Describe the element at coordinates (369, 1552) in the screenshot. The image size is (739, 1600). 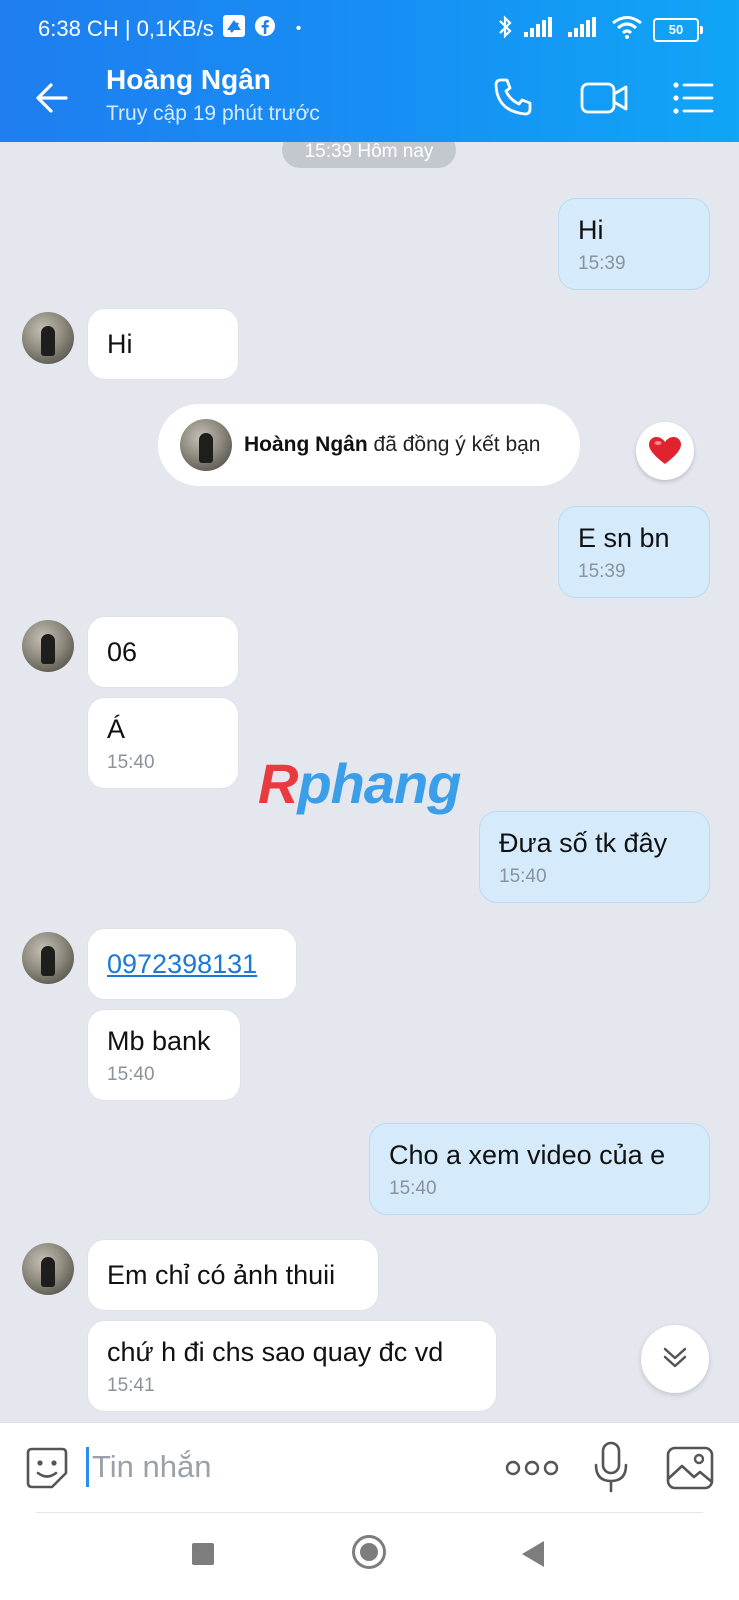
I see `home-icon` at that location.